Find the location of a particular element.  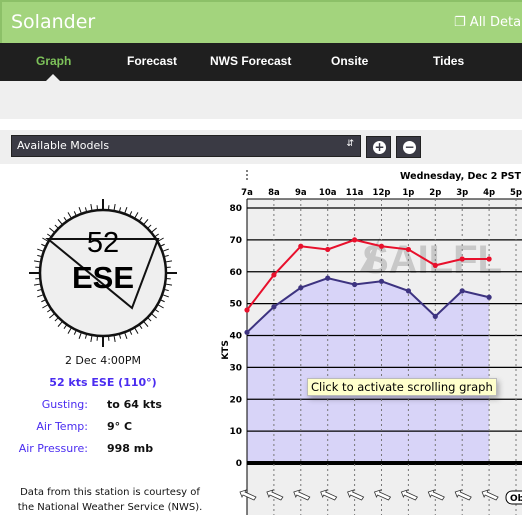

window-restore-icon: ❐ is located at coordinates (460, 22).